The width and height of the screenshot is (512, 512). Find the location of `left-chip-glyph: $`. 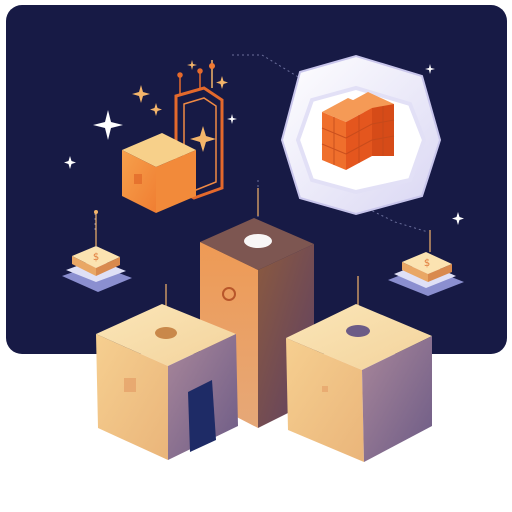

left-chip-glyph: $ is located at coordinates (96, 257).